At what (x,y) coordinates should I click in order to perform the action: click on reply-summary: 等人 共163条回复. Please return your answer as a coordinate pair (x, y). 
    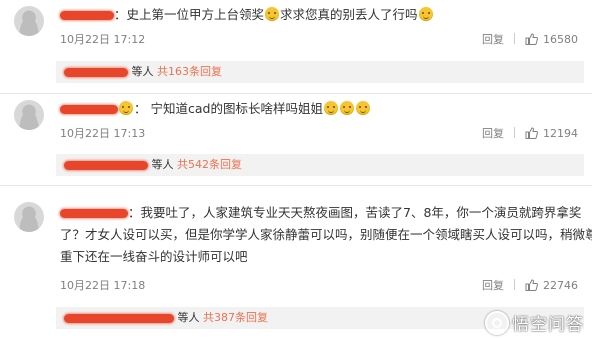
    Looking at the image, I should click on (320, 72).